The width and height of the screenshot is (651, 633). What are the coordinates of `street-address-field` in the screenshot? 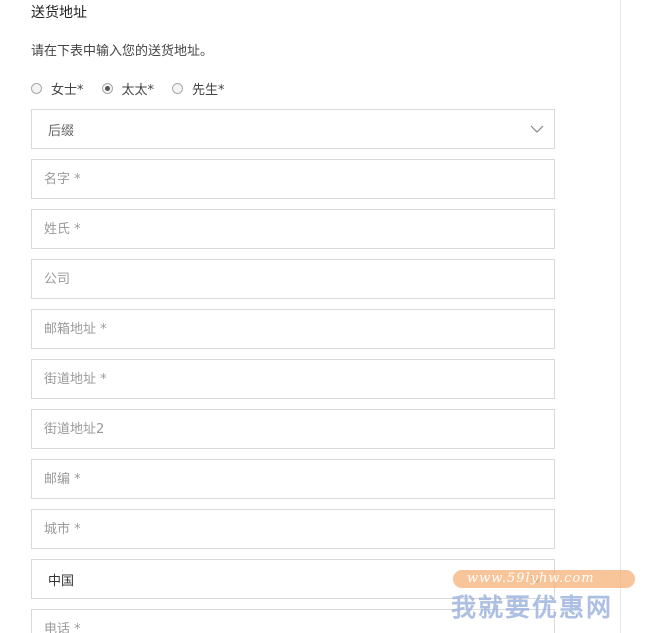 It's located at (293, 379).